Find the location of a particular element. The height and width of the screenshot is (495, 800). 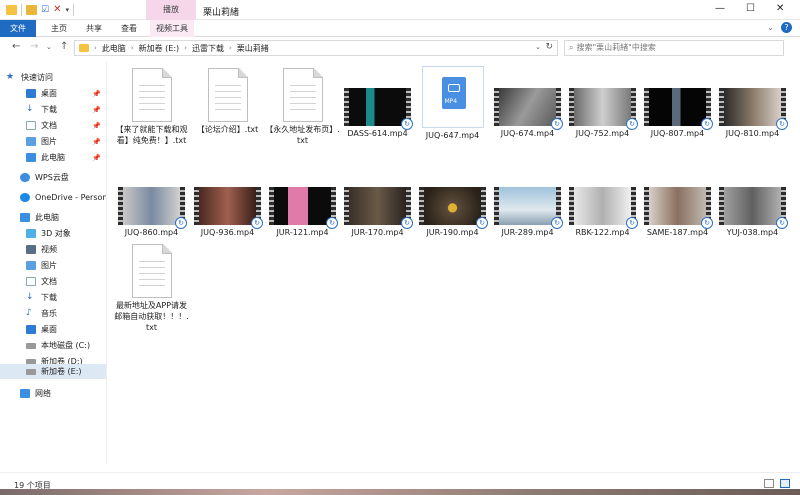

customize-dropdown-icon: ▾ is located at coordinates (67, 10).